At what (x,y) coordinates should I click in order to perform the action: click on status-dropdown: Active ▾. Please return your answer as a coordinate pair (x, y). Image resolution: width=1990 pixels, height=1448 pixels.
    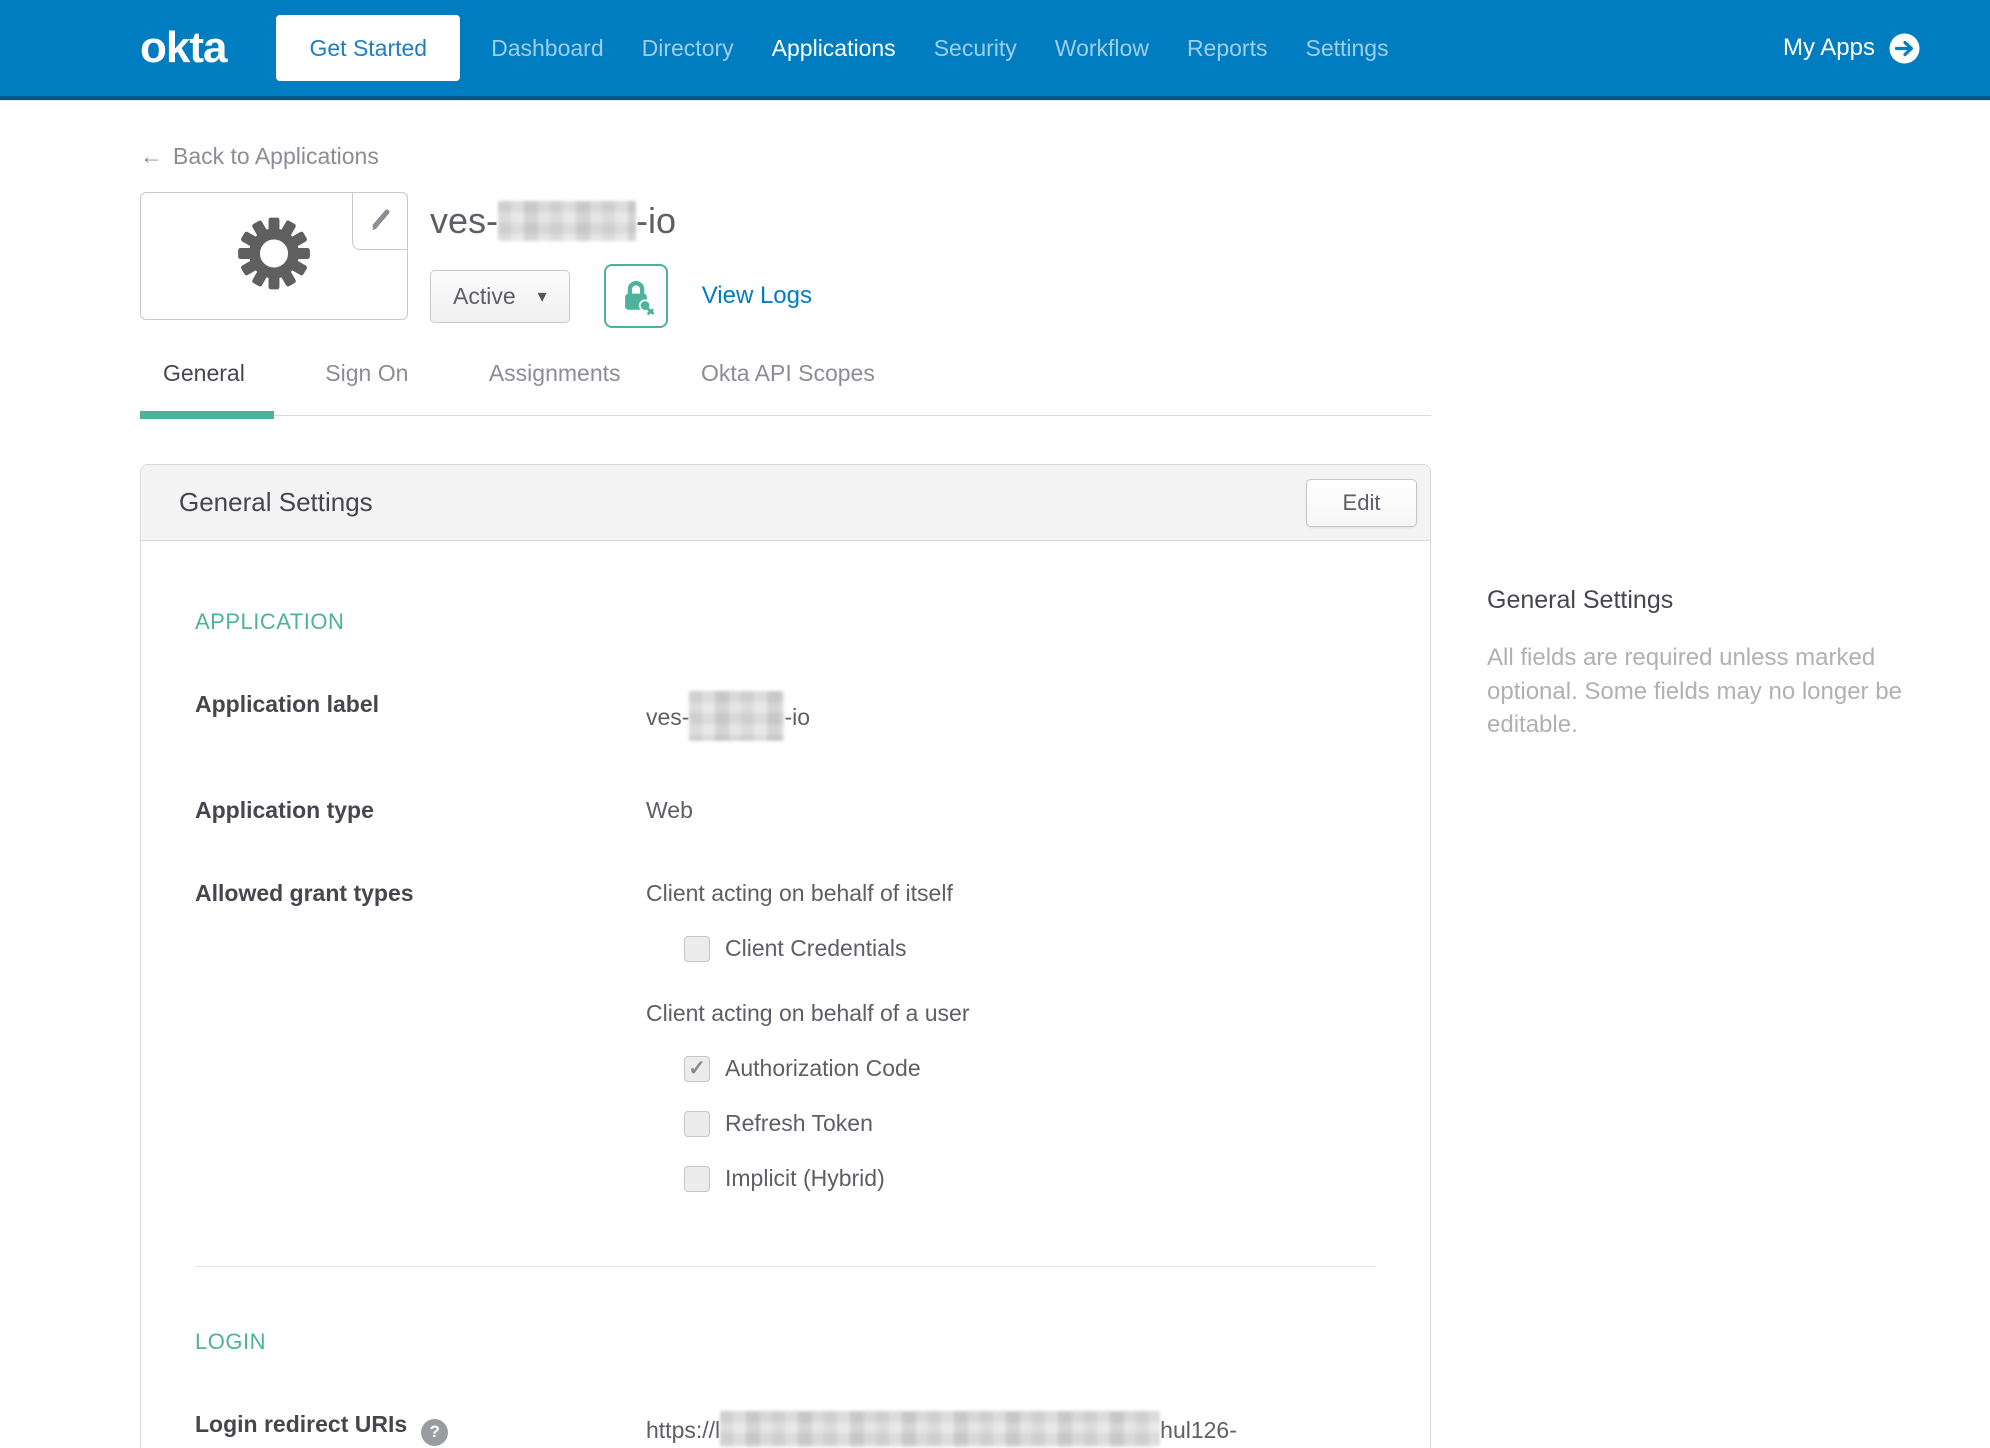
    Looking at the image, I should click on (500, 296).